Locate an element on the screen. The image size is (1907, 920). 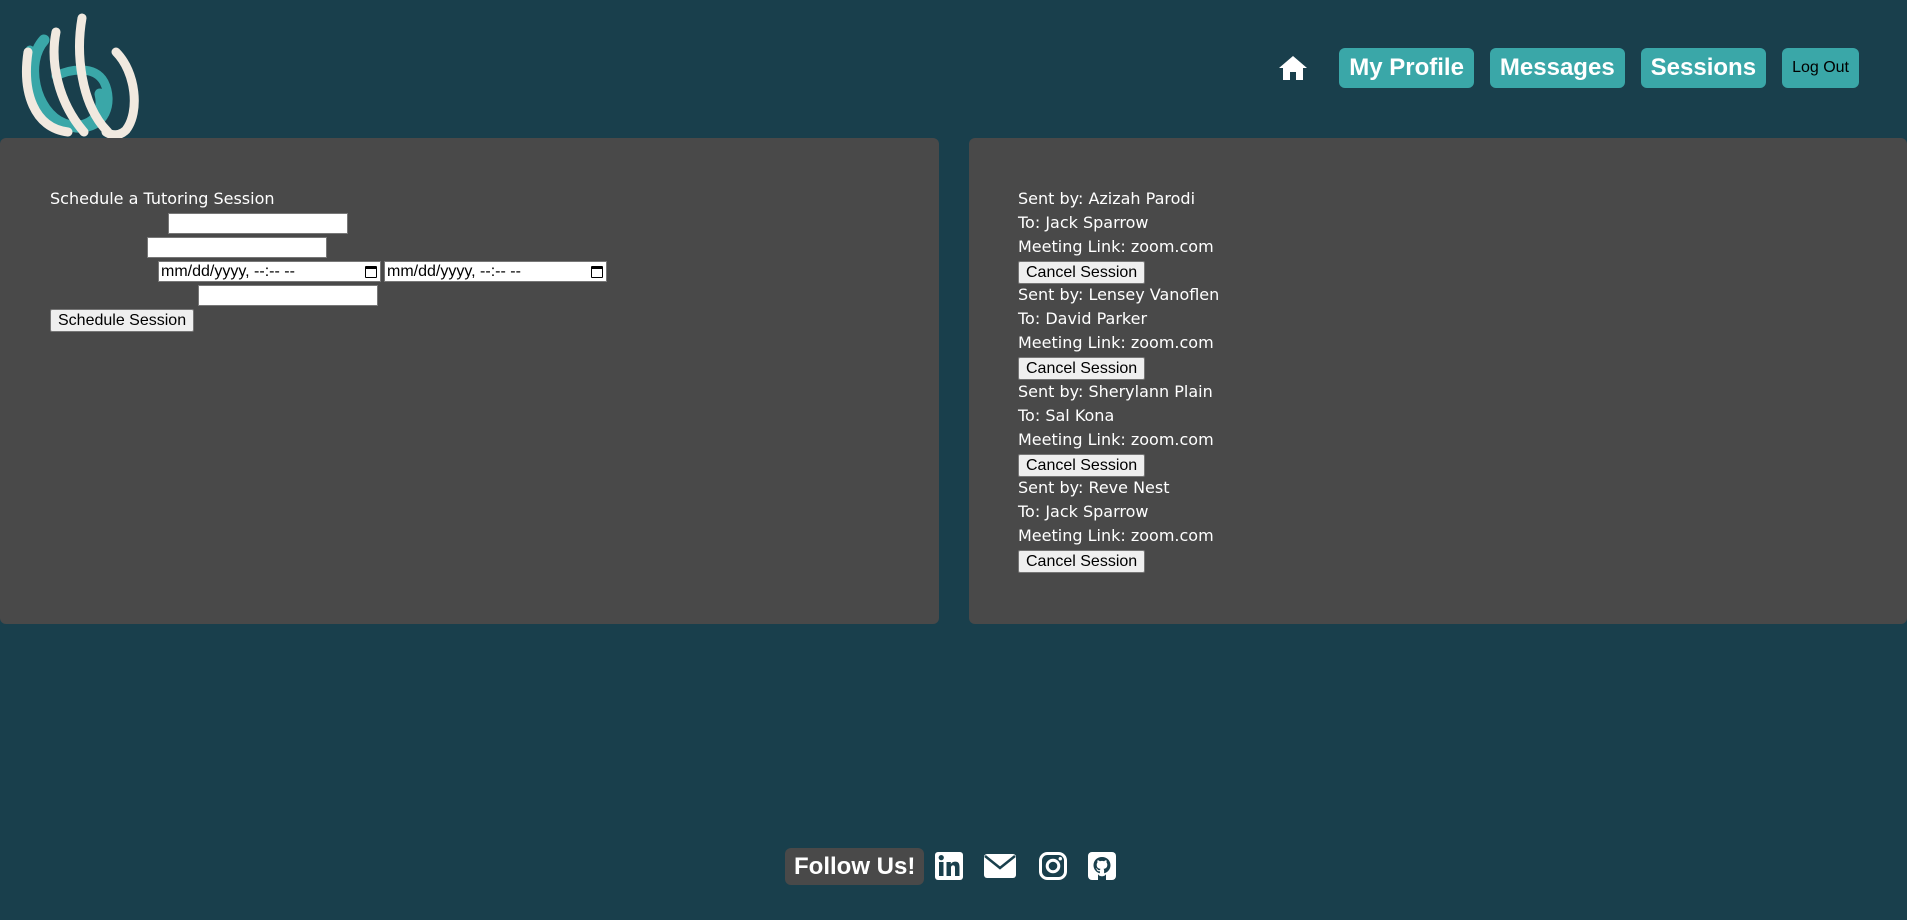
nav-sessions-button: Sessions is located at coordinates (1703, 68).